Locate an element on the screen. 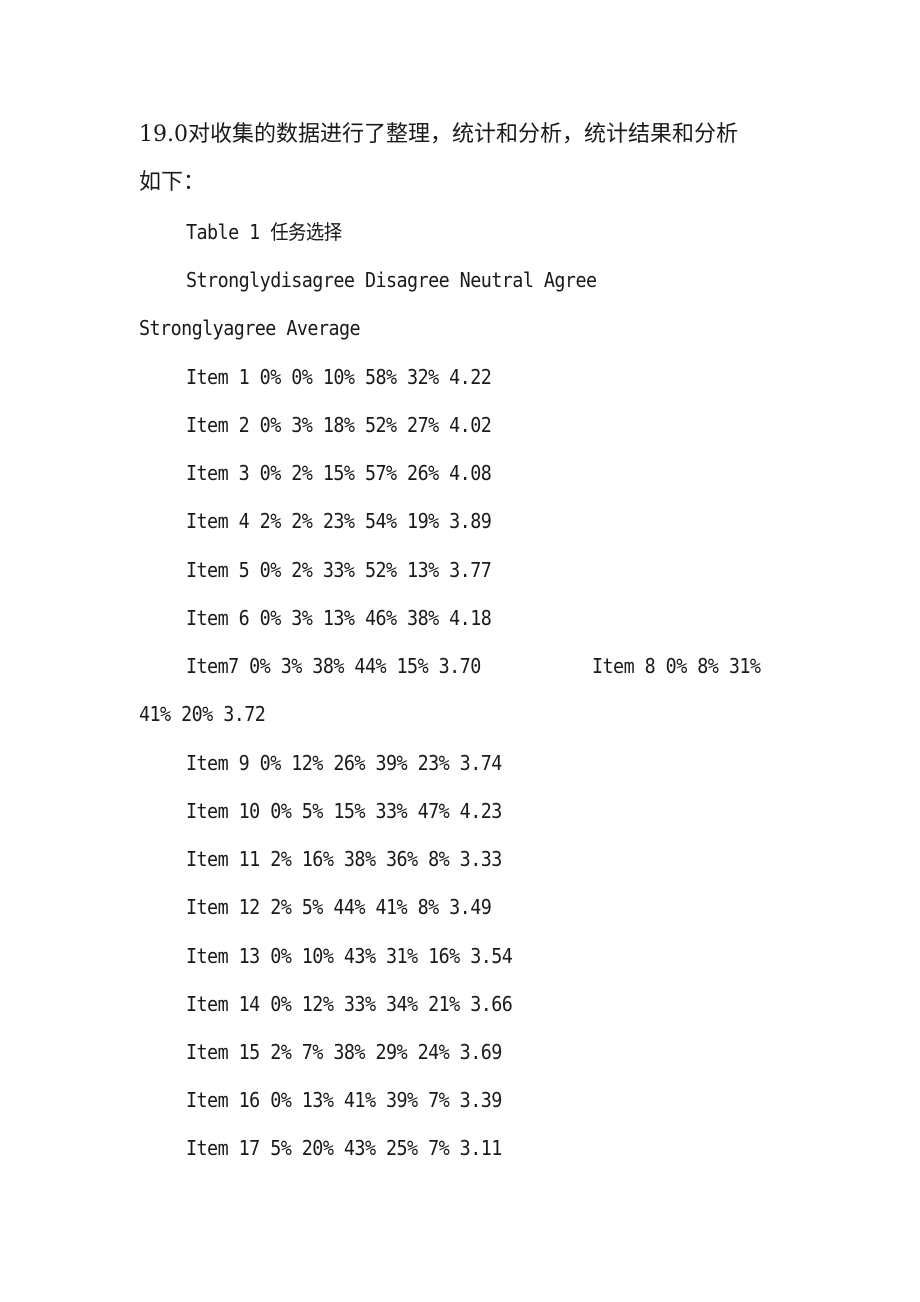  table-row-item-14: Item 14 0% 12% 33% 34% 21% 3.66 is located at coordinates (349, 1004).